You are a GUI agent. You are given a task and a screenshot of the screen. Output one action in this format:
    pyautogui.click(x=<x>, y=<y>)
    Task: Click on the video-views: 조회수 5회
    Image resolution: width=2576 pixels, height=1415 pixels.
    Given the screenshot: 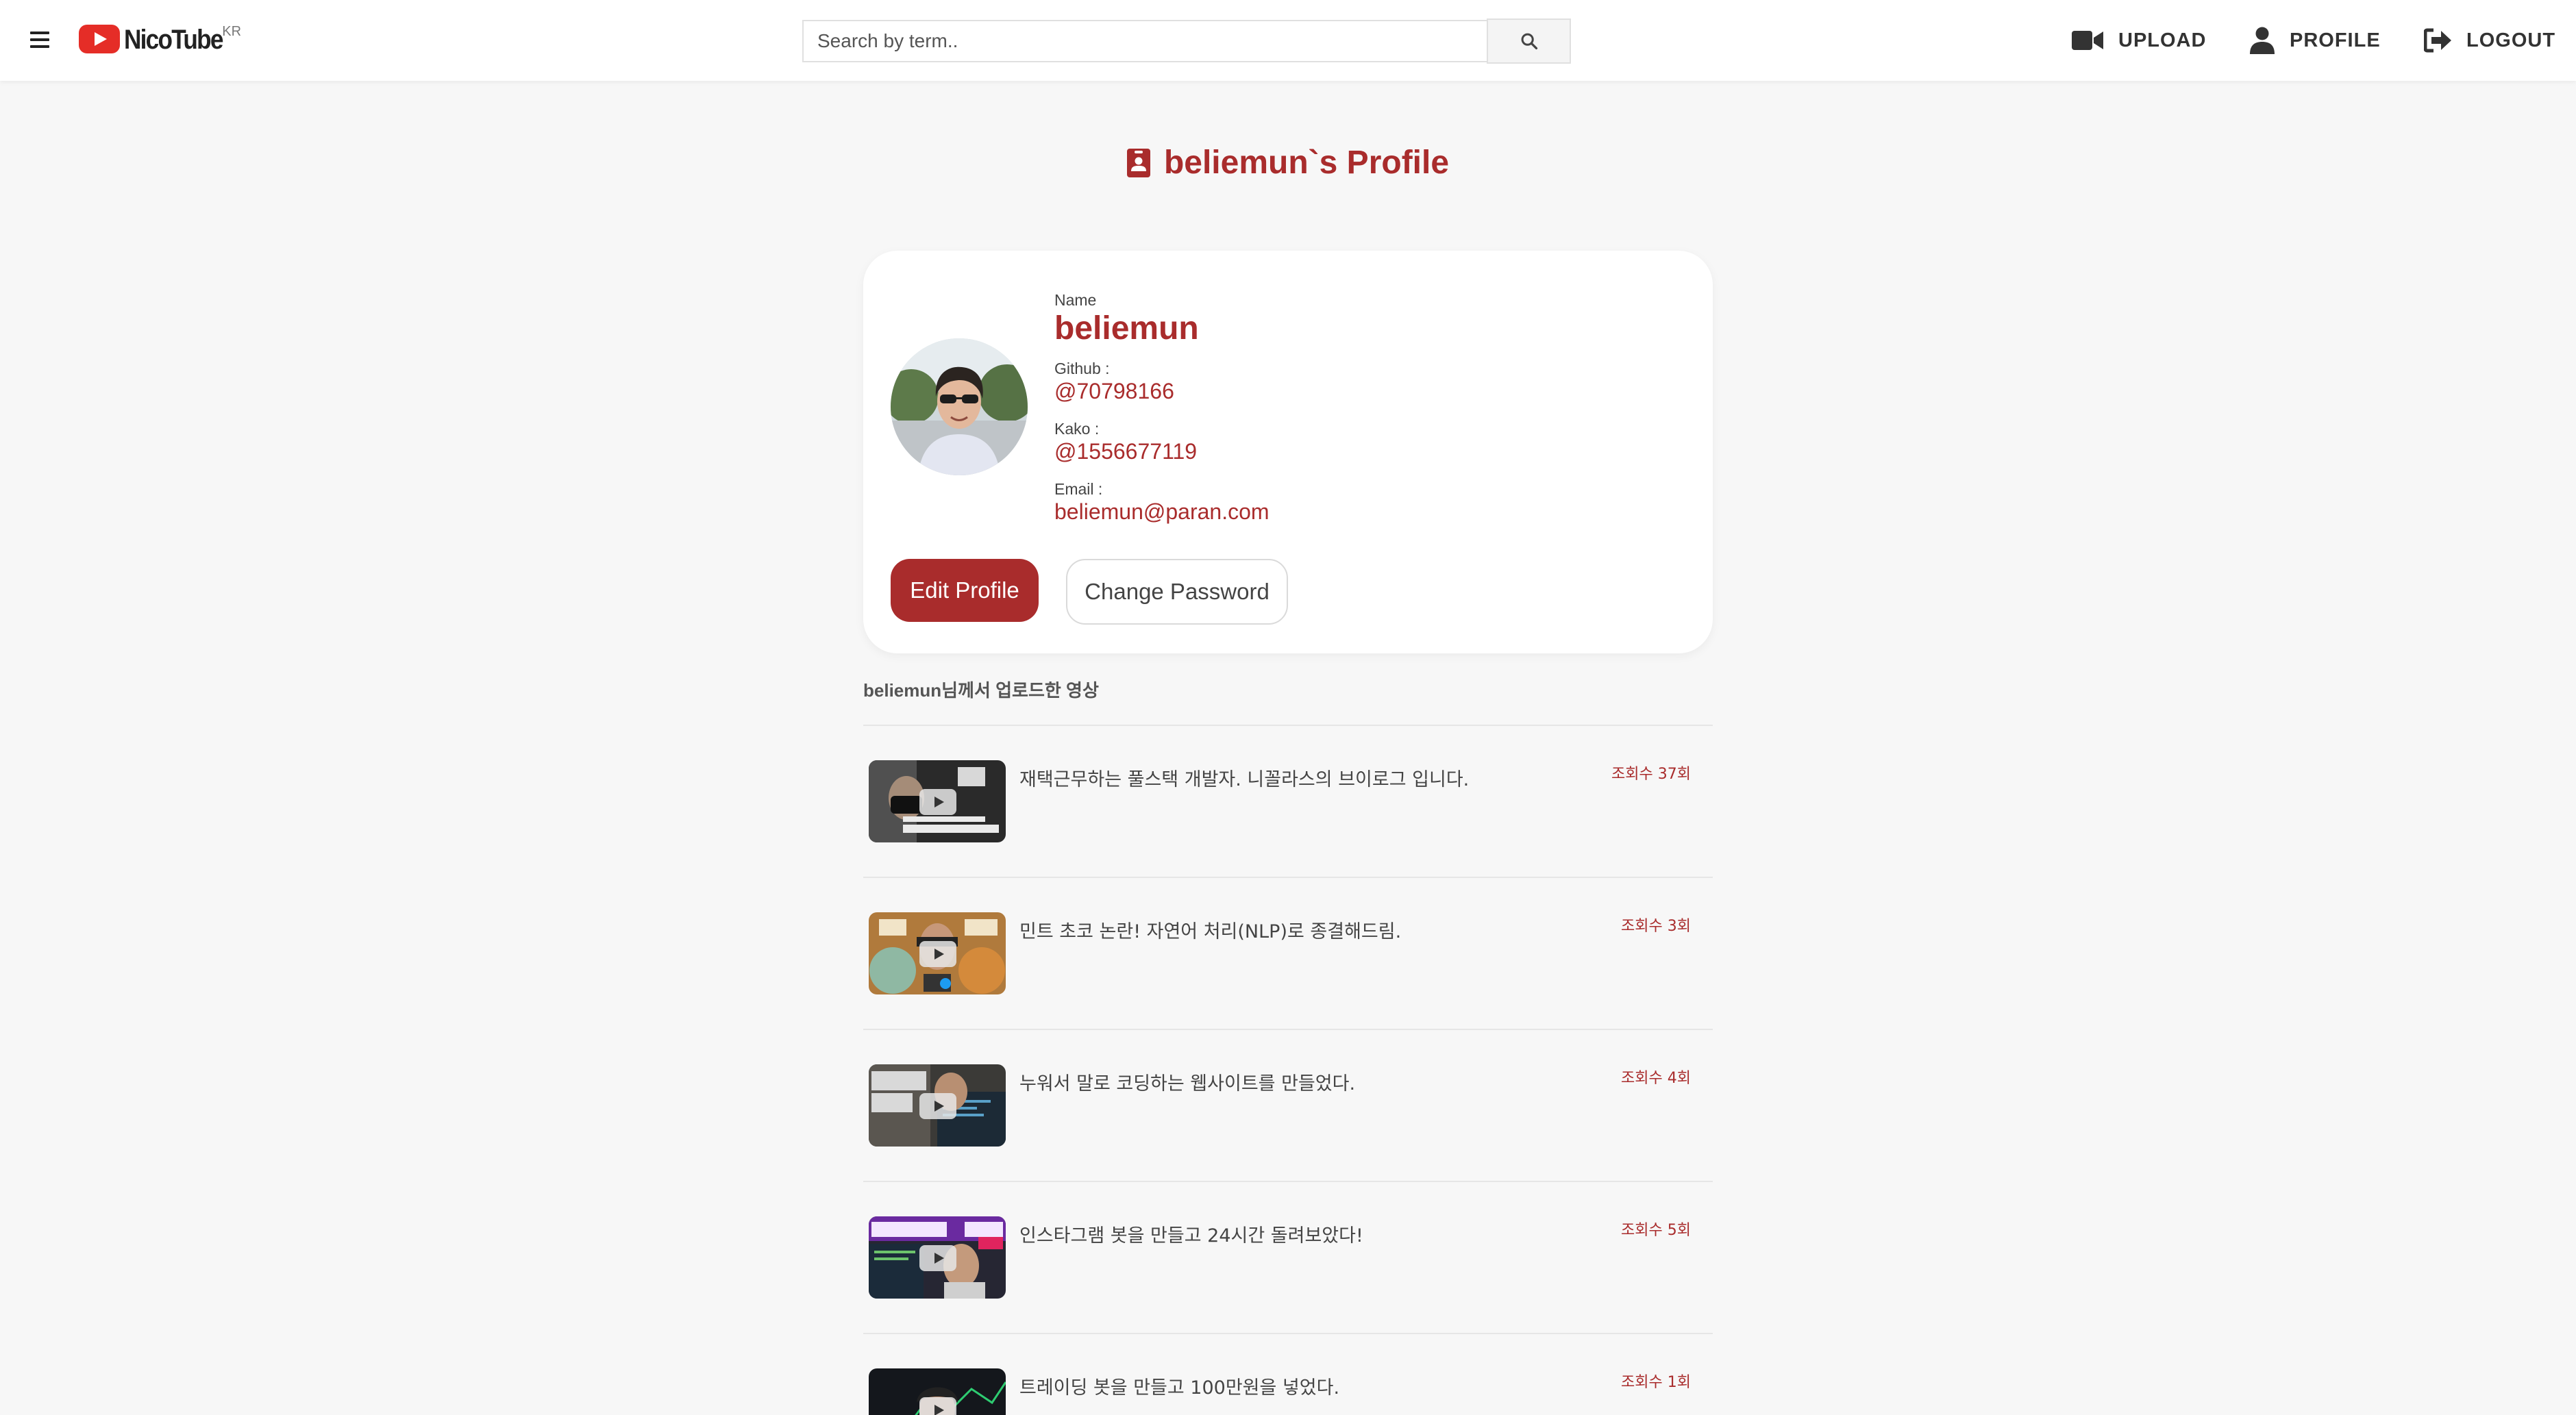 What is the action you would take?
    pyautogui.click(x=1656, y=1230)
    